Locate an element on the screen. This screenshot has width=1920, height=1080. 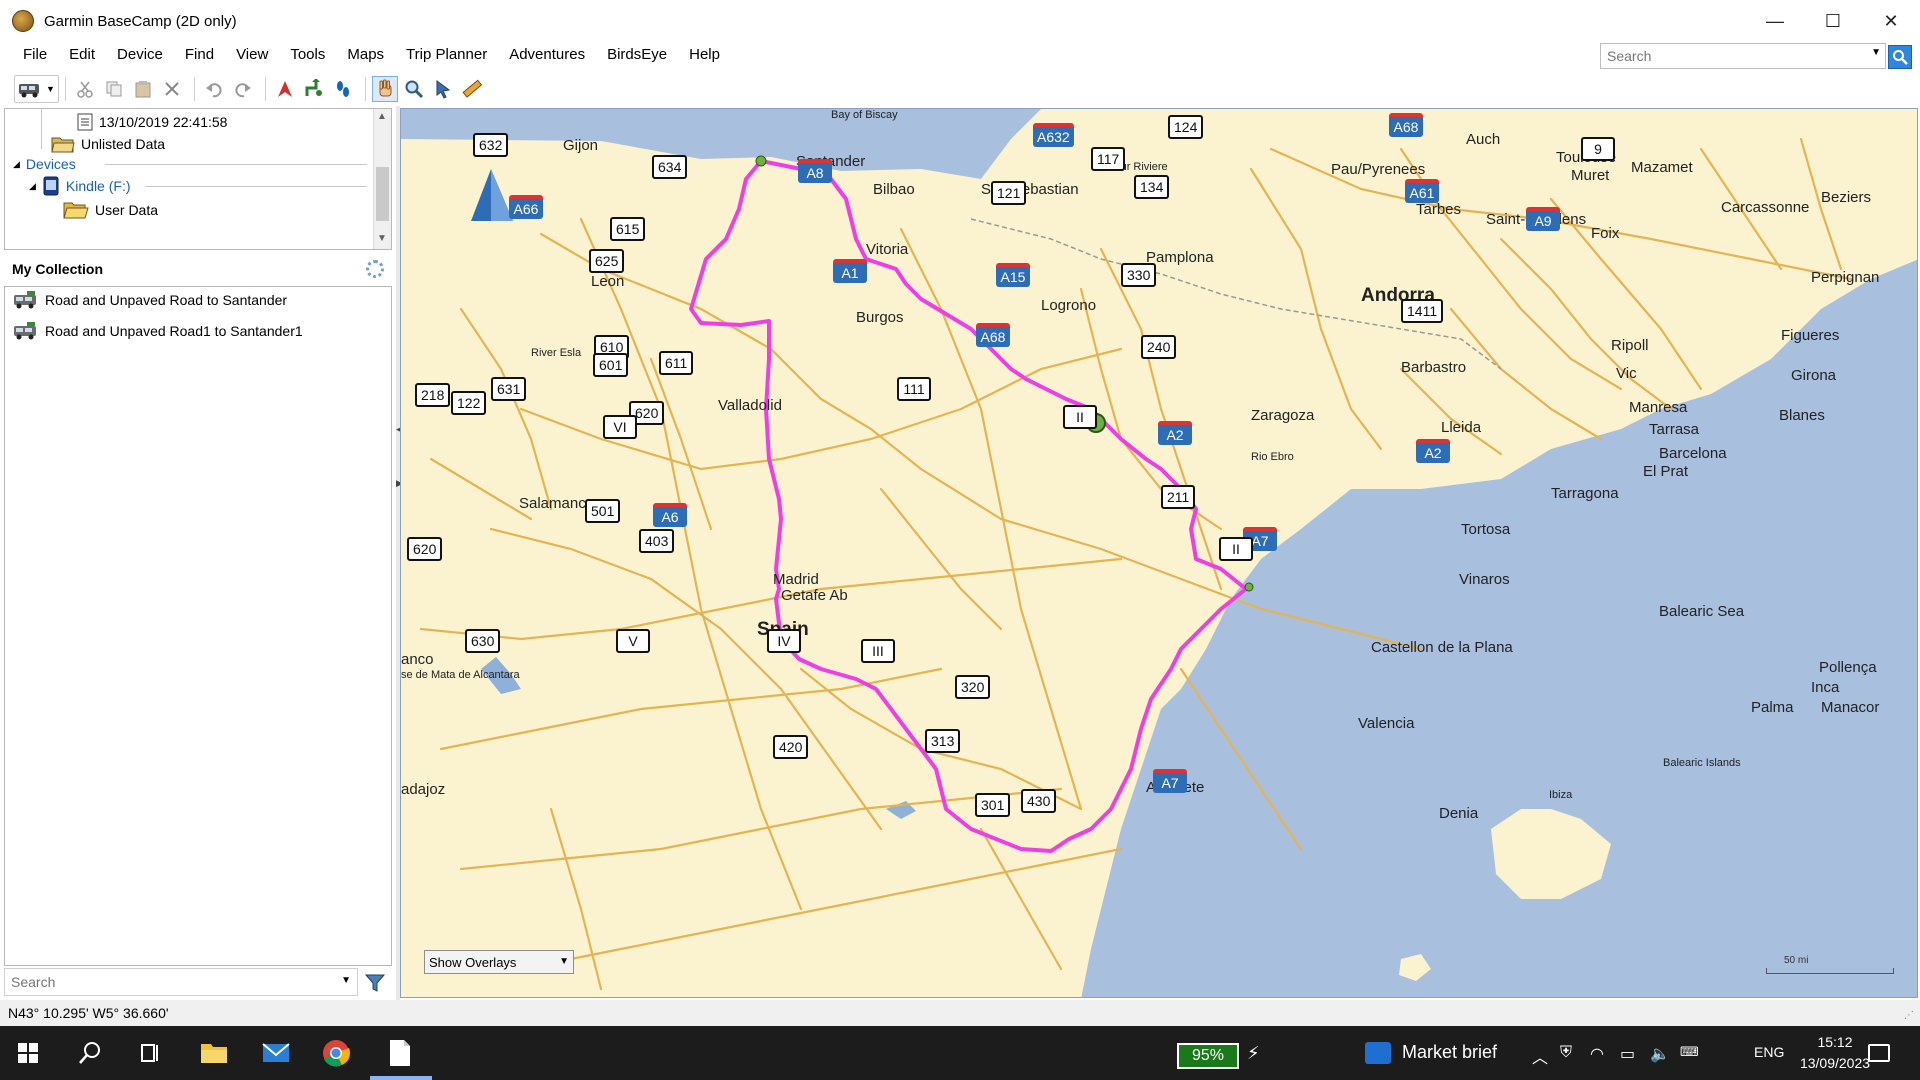
map-place-label: Madrid is located at coordinates (796, 579).